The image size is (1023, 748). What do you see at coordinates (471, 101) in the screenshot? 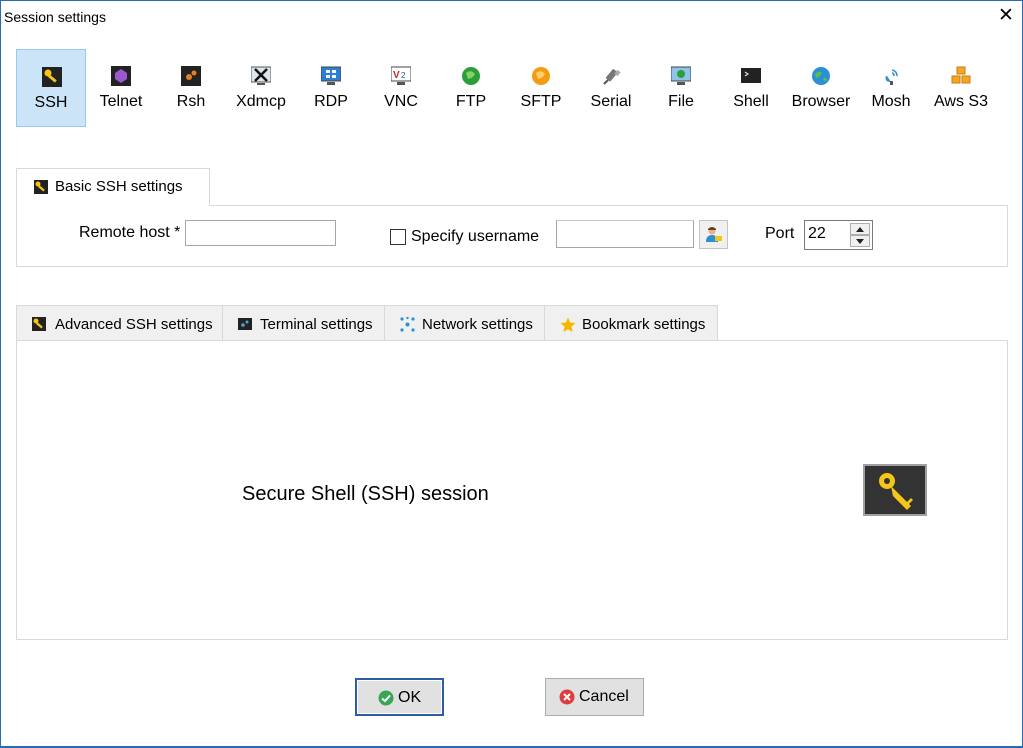
I see `session-type-label: FTP` at bounding box center [471, 101].